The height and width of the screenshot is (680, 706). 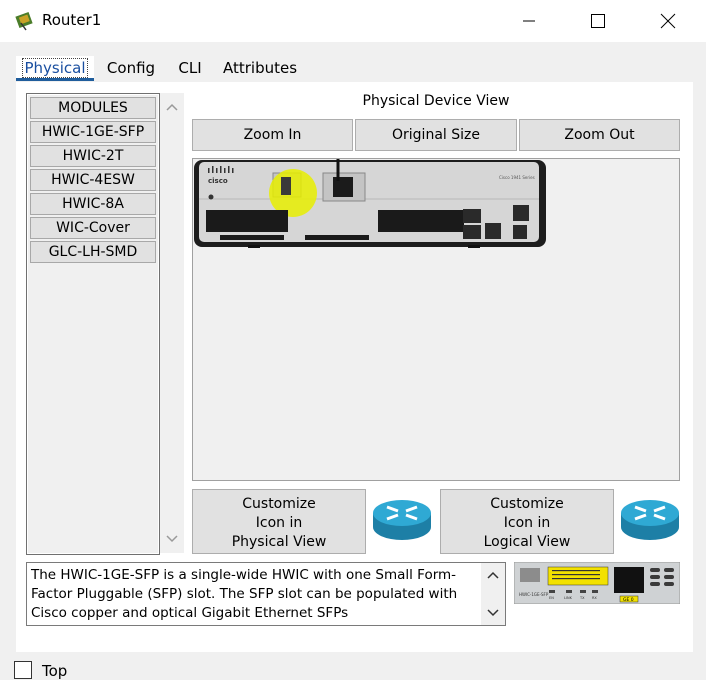 I want to click on tab-attributes-label: Attributes, so click(x=260, y=68).